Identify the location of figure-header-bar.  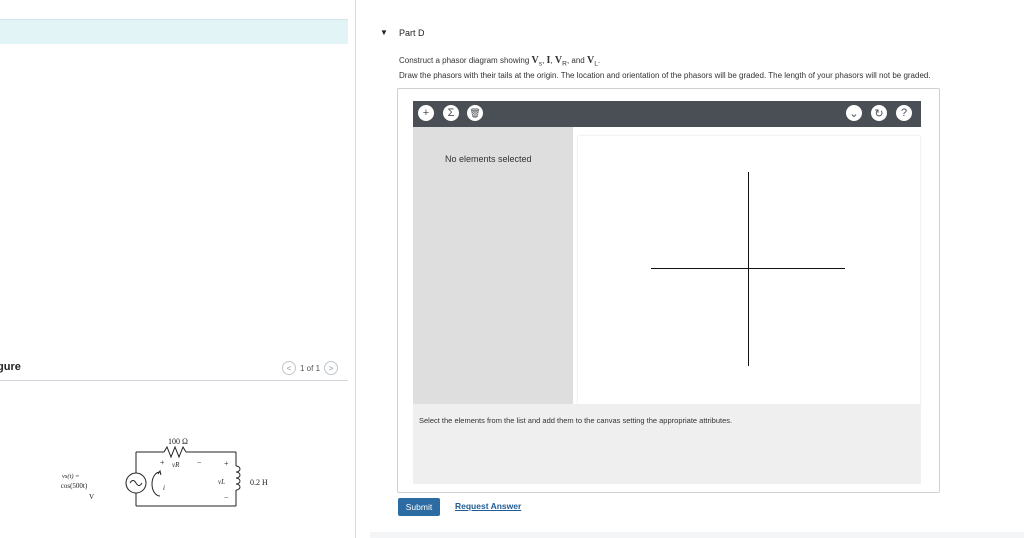
(174, 31).